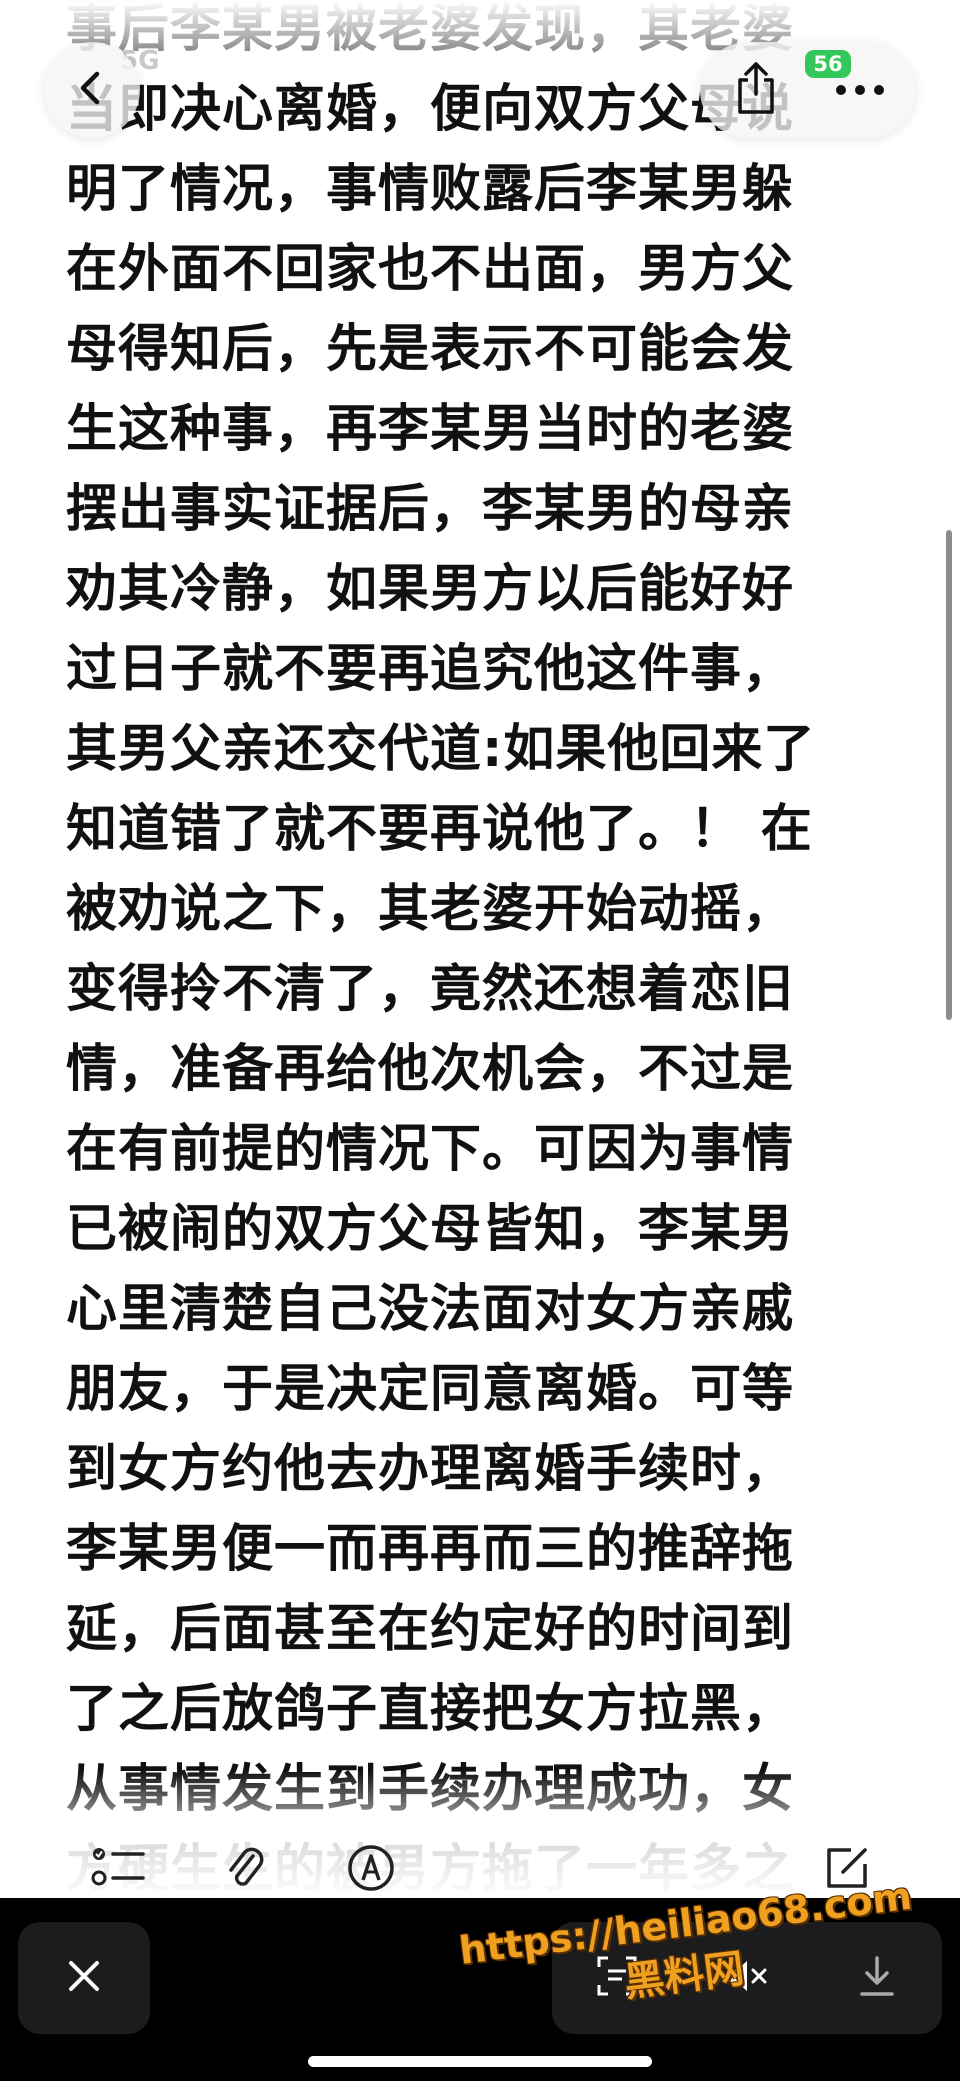  I want to click on close-icon, so click(84, 1978).